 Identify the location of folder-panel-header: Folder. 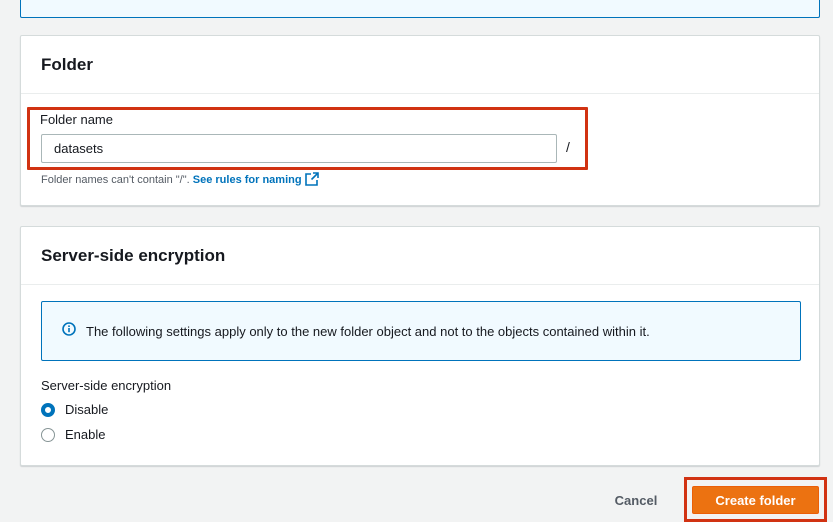
(420, 65).